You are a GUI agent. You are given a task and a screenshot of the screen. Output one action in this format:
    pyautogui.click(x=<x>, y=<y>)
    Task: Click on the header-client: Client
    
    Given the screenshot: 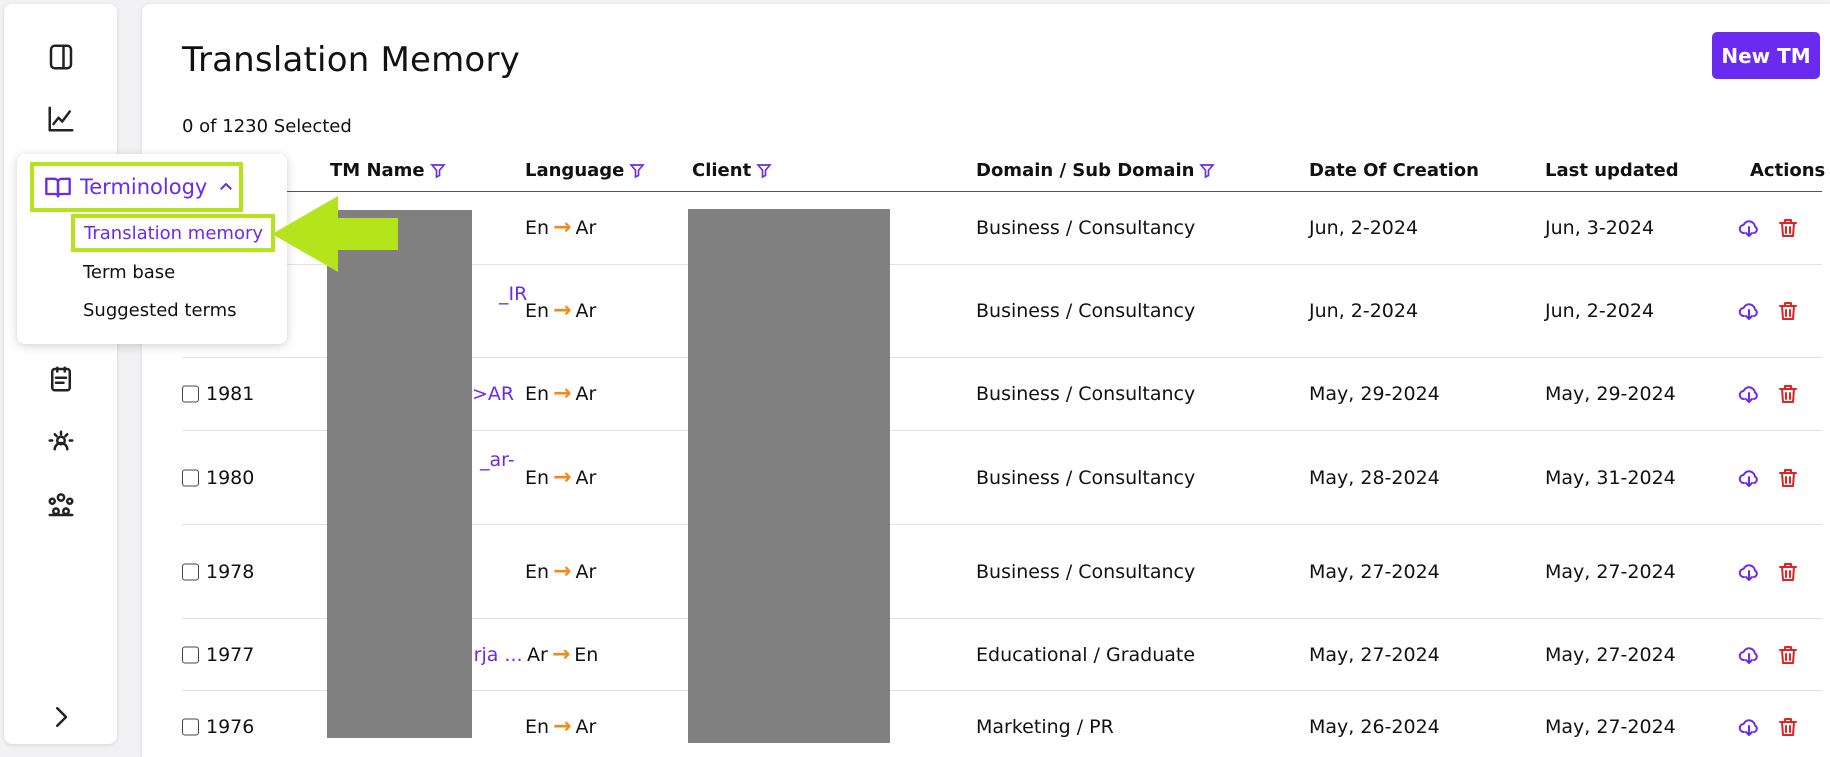 What is the action you would take?
    pyautogui.click(x=732, y=170)
    